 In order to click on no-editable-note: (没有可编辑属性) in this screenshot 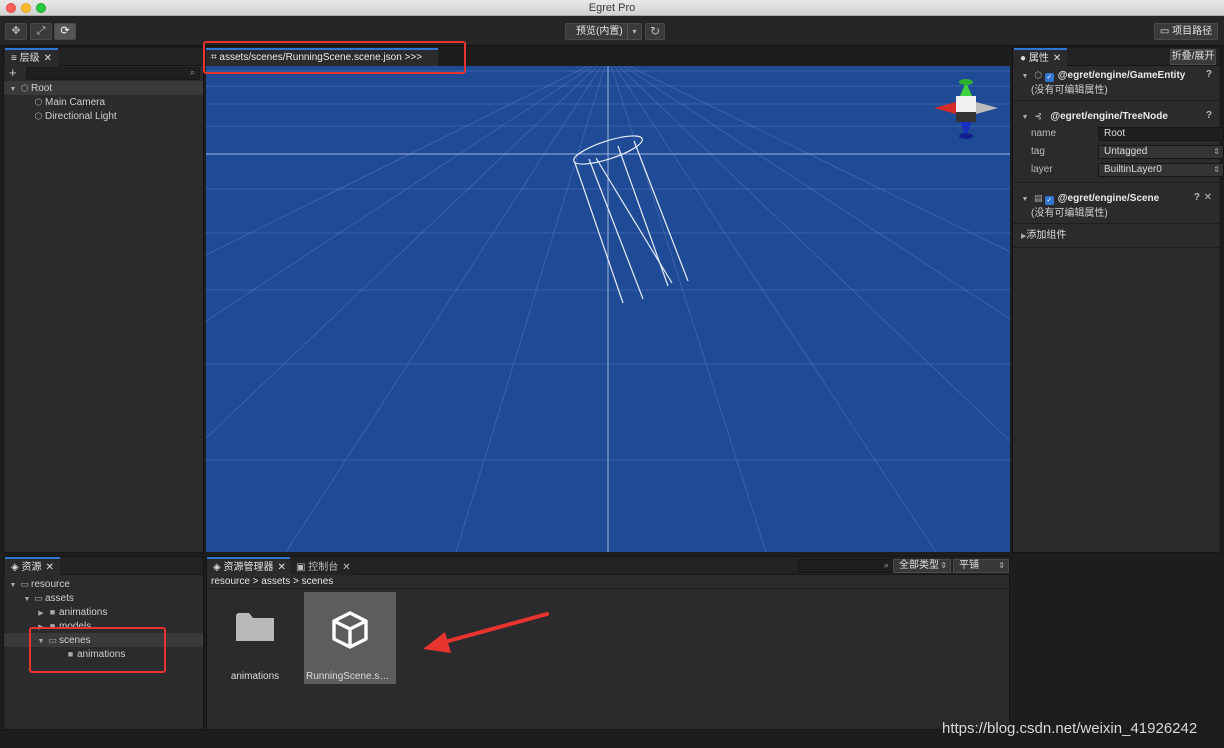, I will do `click(1069, 90)`.